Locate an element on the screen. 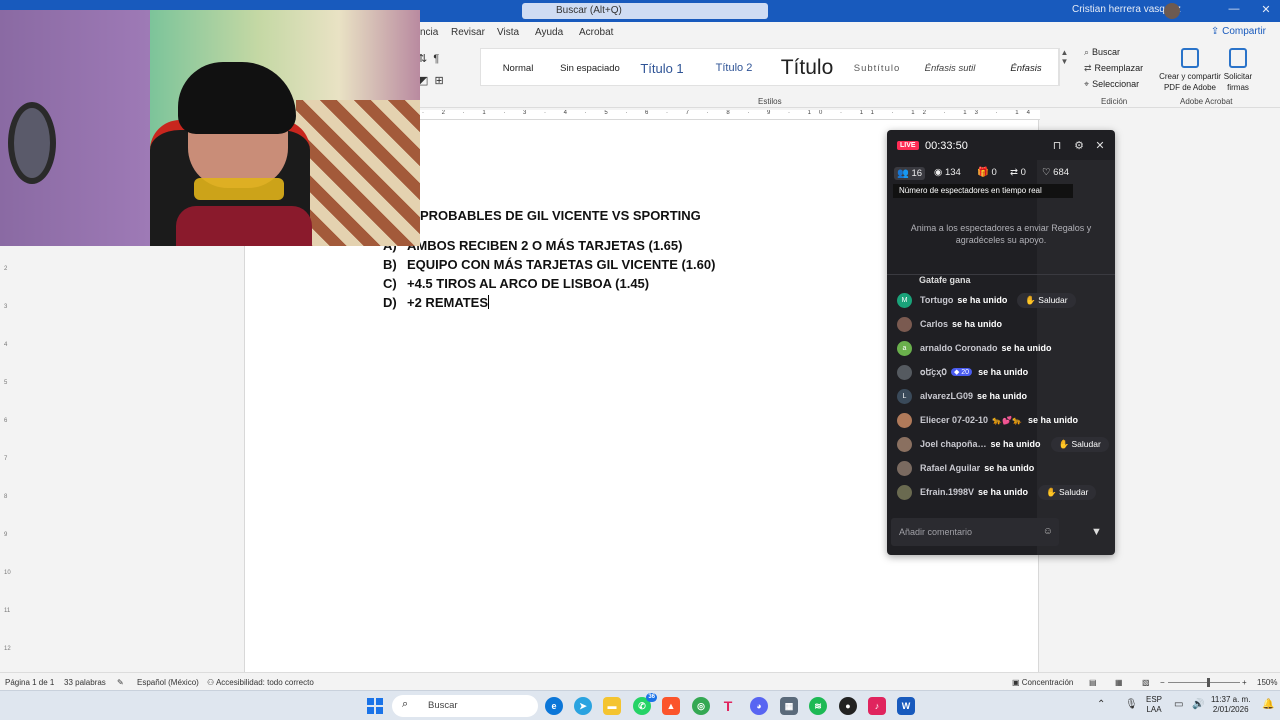 The width and height of the screenshot is (1280, 720). comment-username: Rafael Aguilar is located at coordinates (950, 468).